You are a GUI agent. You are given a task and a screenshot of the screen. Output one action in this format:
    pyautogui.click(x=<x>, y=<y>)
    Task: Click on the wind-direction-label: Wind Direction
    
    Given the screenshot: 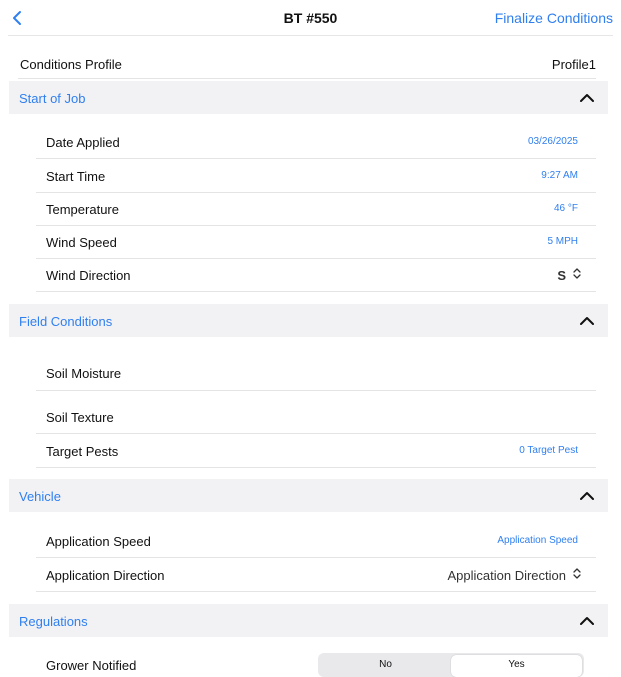 What is the action you would take?
    pyautogui.click(x=88, y=275)
    